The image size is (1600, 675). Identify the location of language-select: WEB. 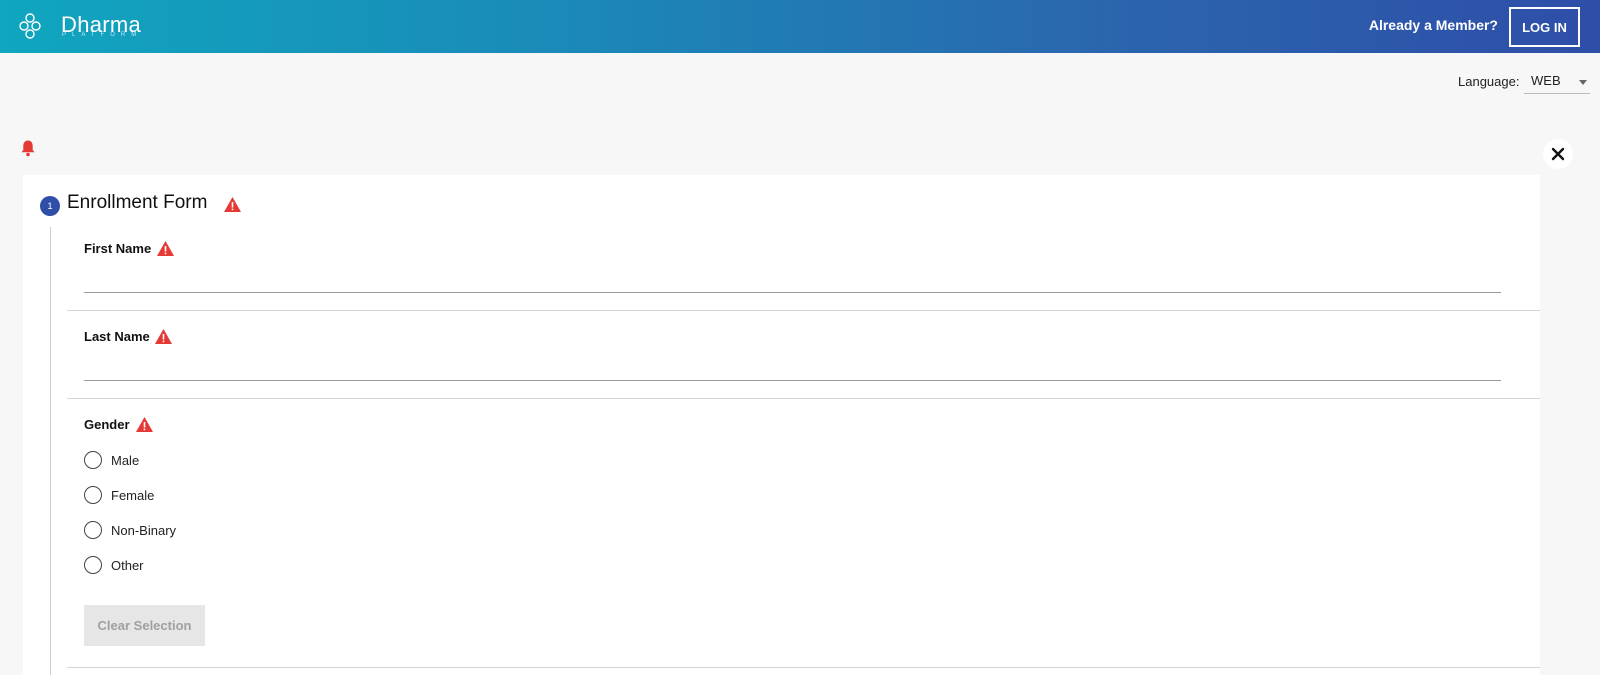
(1557, 82).